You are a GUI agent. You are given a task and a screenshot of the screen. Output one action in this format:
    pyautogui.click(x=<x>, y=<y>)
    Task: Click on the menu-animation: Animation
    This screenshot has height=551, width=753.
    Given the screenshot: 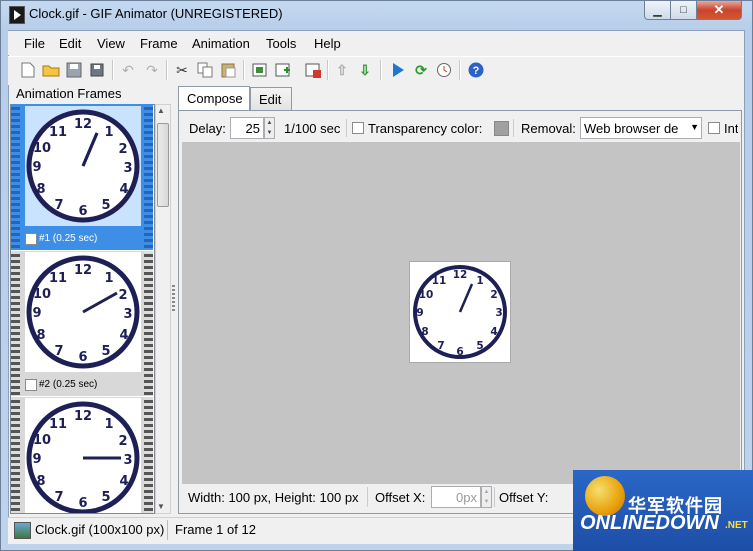 What is the action you would take?
    pyautogui.click(x=221, y=43)
    